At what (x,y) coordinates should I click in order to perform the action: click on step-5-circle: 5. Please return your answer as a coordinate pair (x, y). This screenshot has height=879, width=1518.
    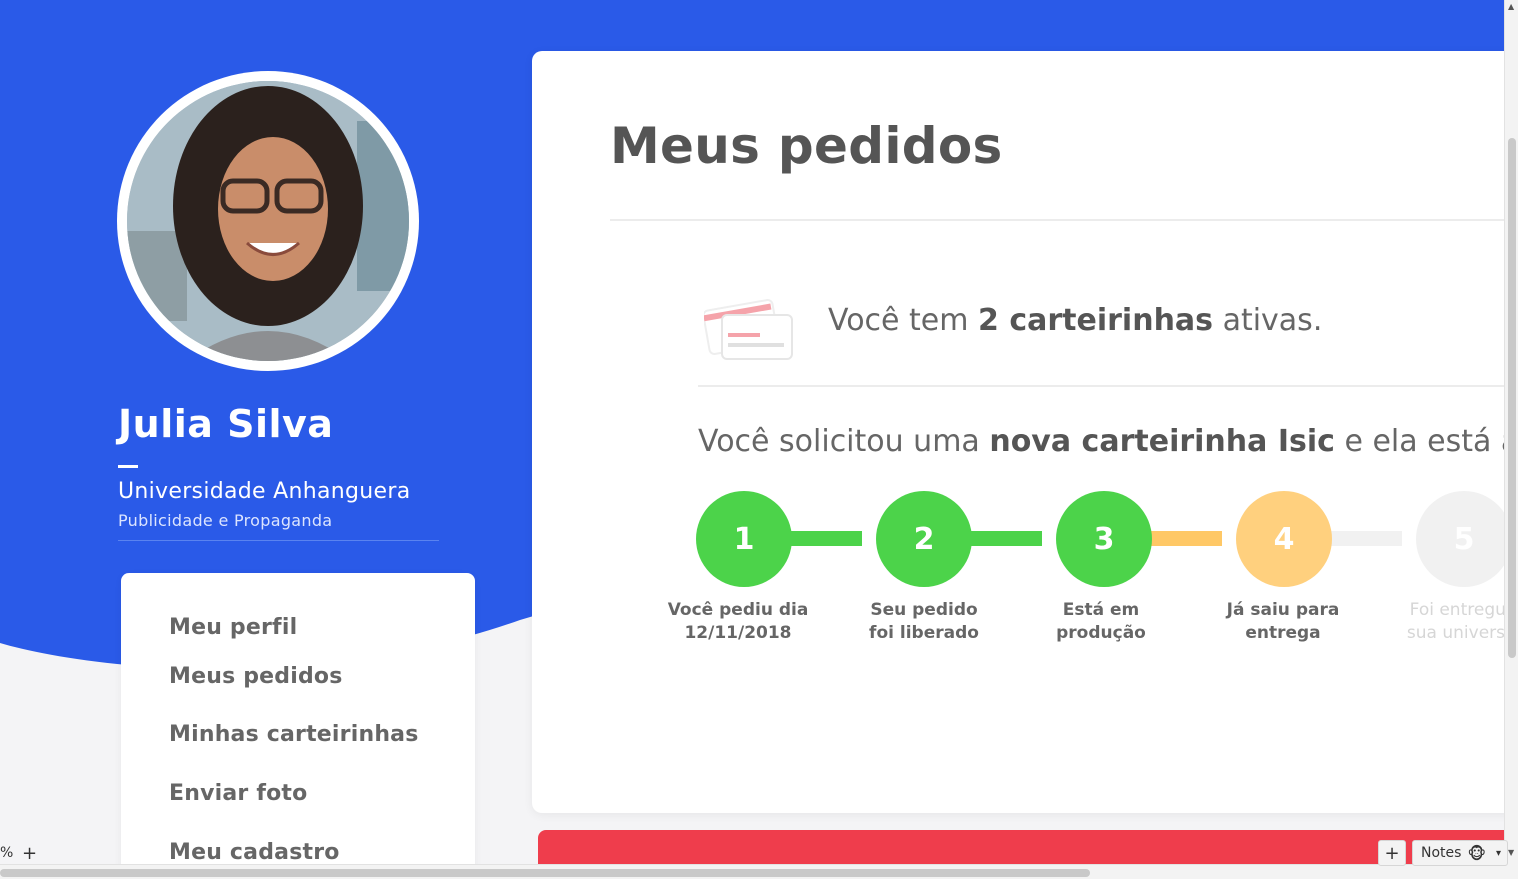
    Looking at the image, I should click on (1460, 539).